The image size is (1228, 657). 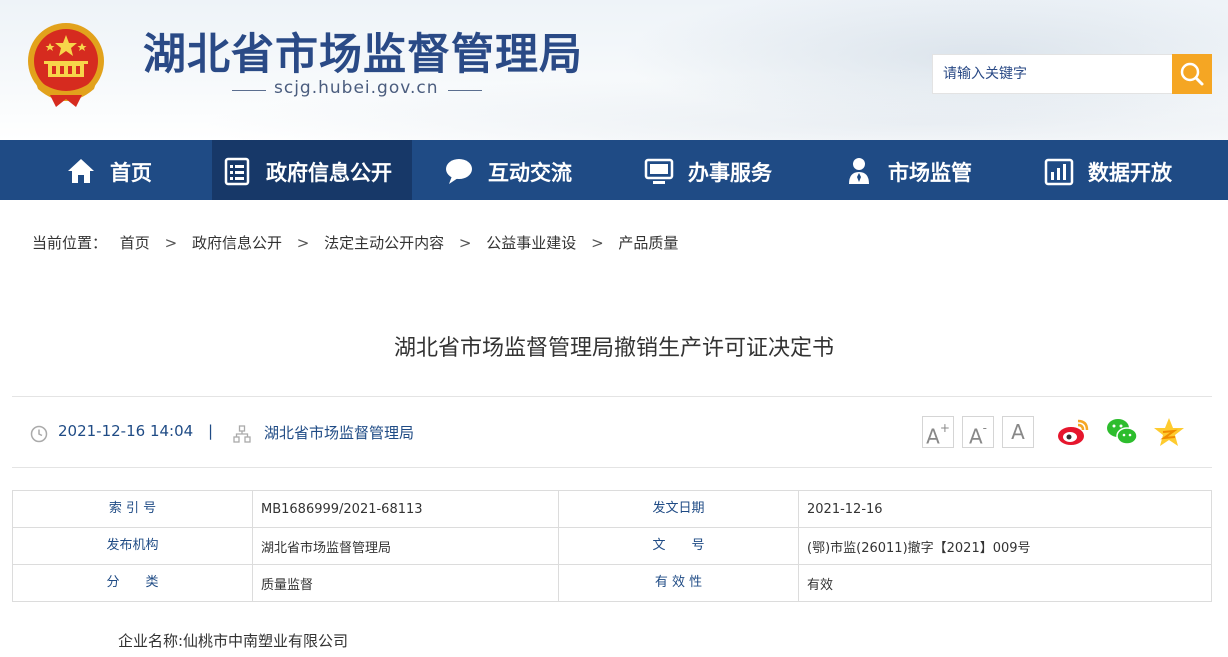 What do you see at coordinates (930, 173) in the screenshot?
I see `nav-label: 市场监管` at bounding box center [930, 173].